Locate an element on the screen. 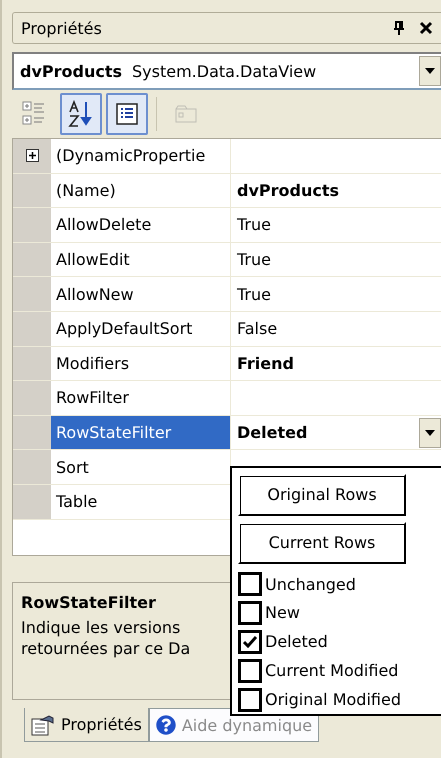 The image size is (441, 758). object-name: dvProducts is located at coordinates (71, 71).